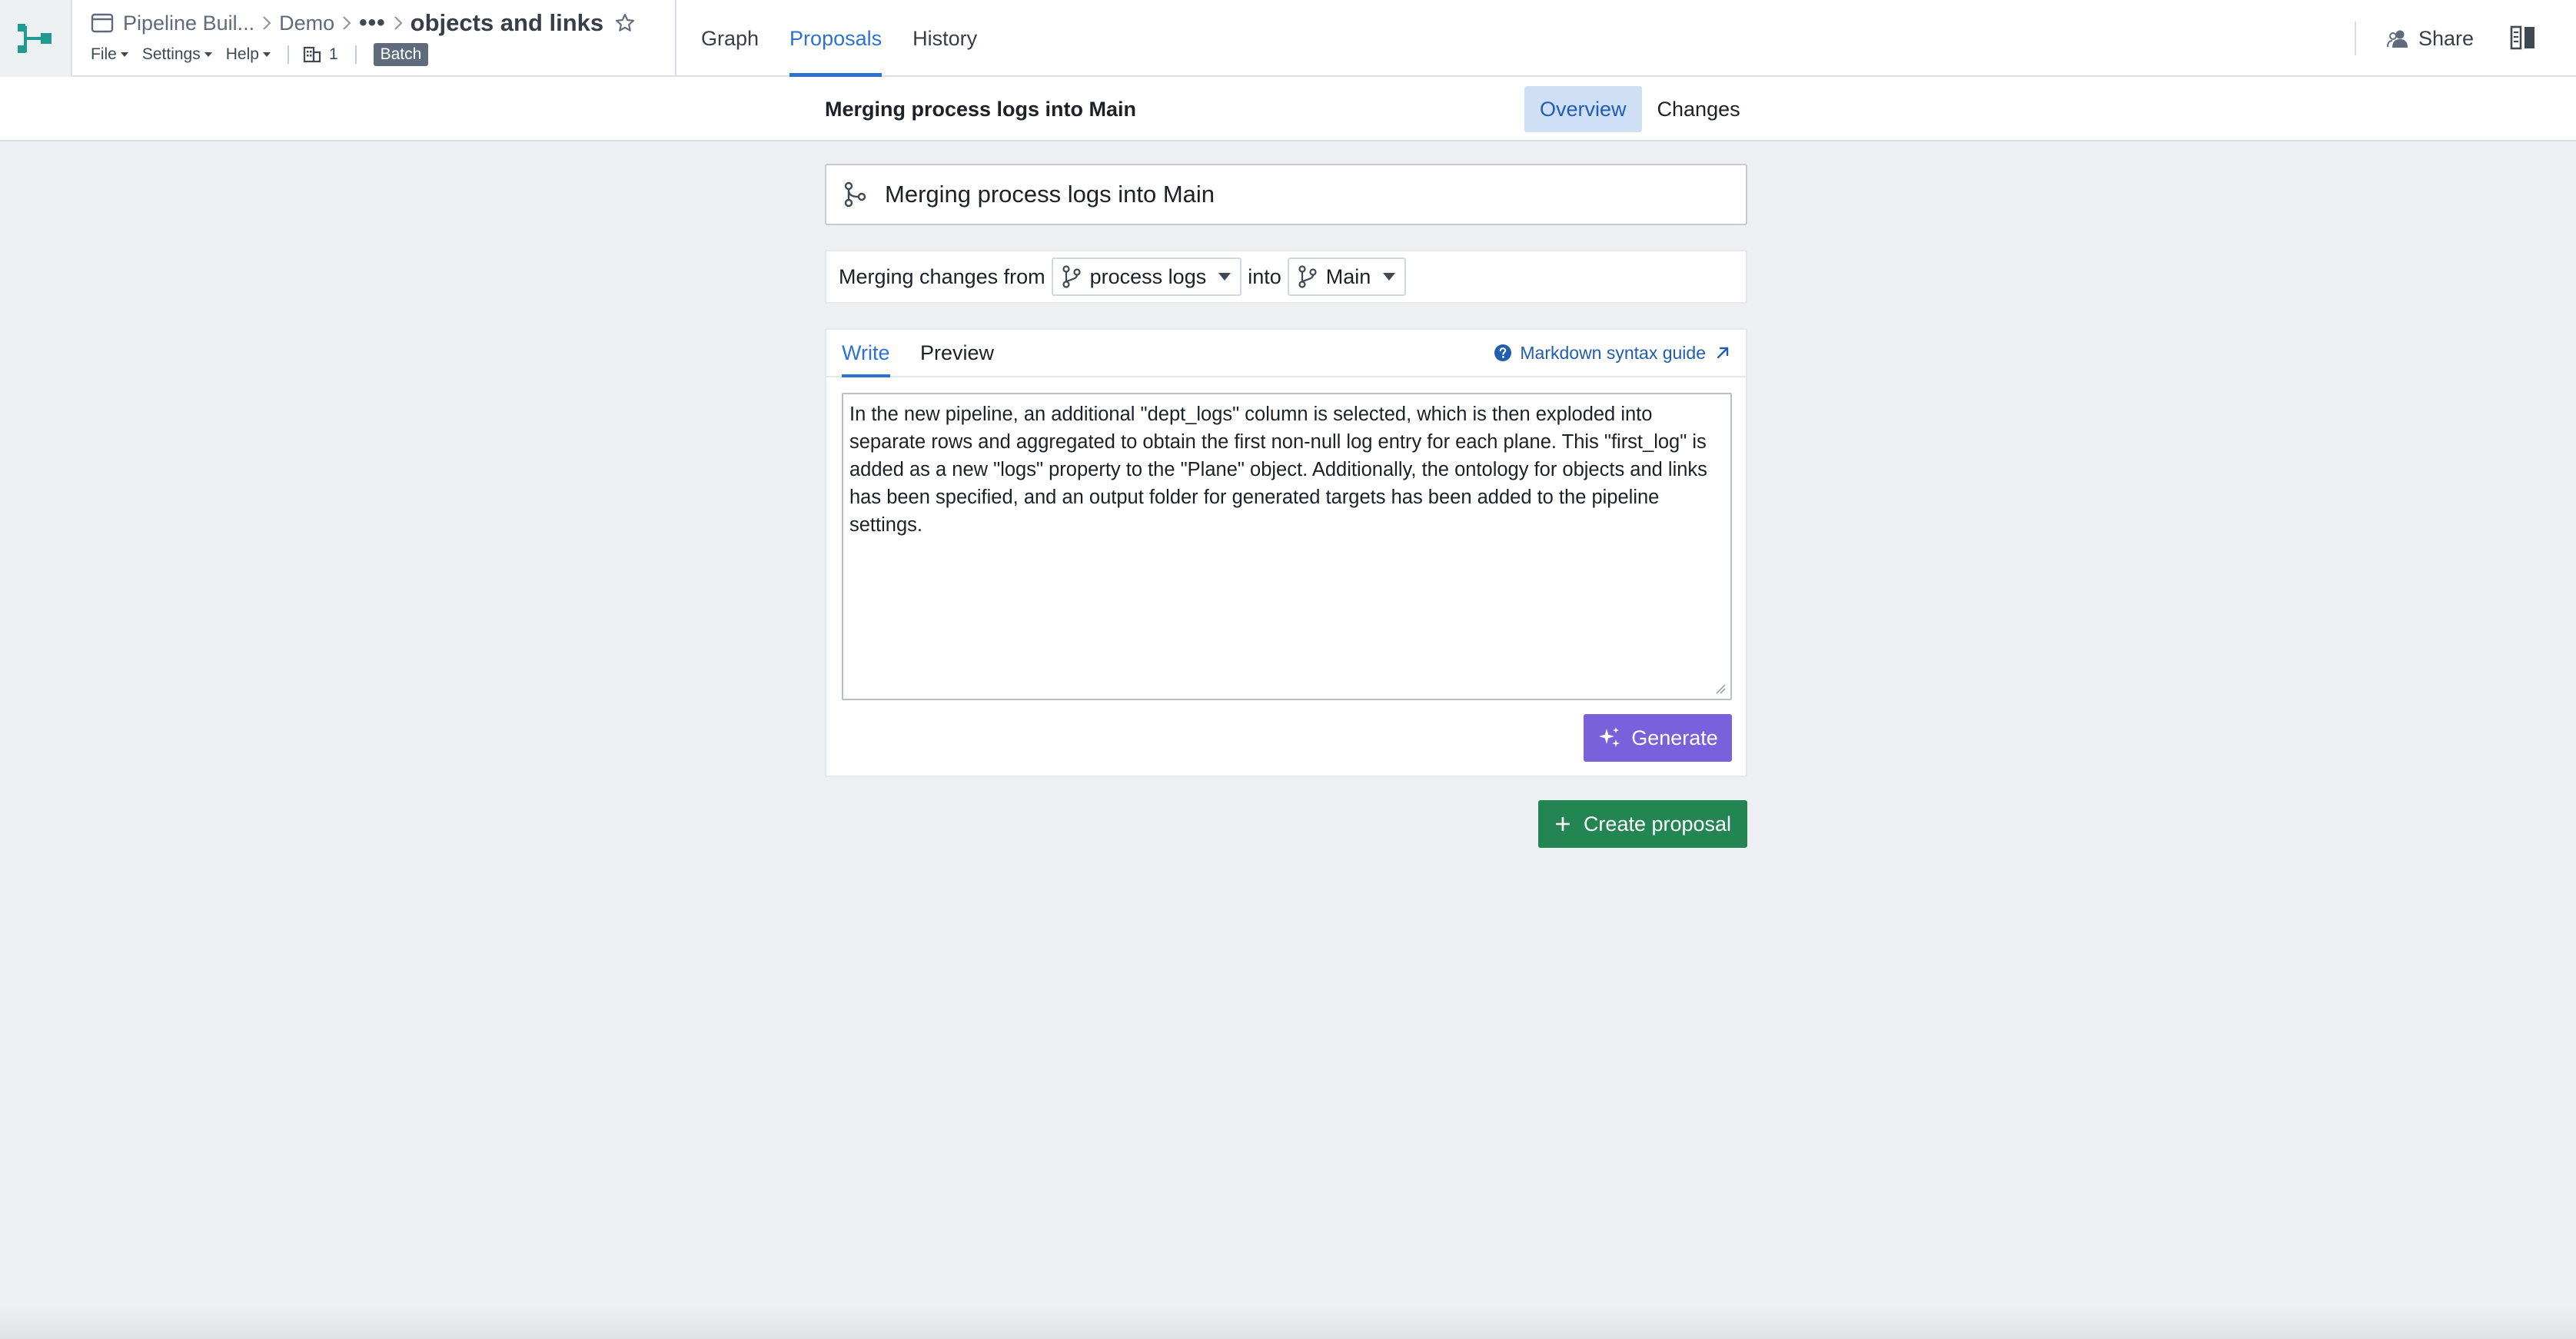 The width and height of the screenshot is (2576, 1339). Describe the element at coordinates (1723, 353) in the screenshot. I see `share-arrow-icon` at that location.